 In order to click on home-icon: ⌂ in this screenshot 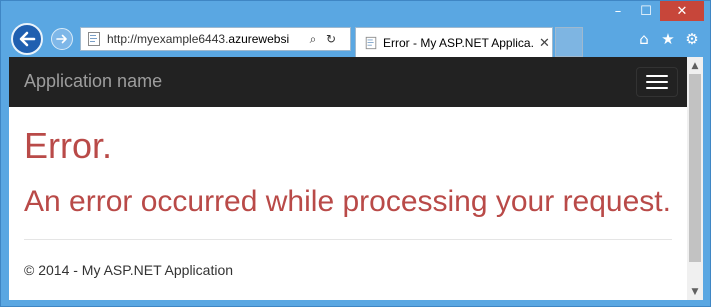, I will do `click(644, 39)`.